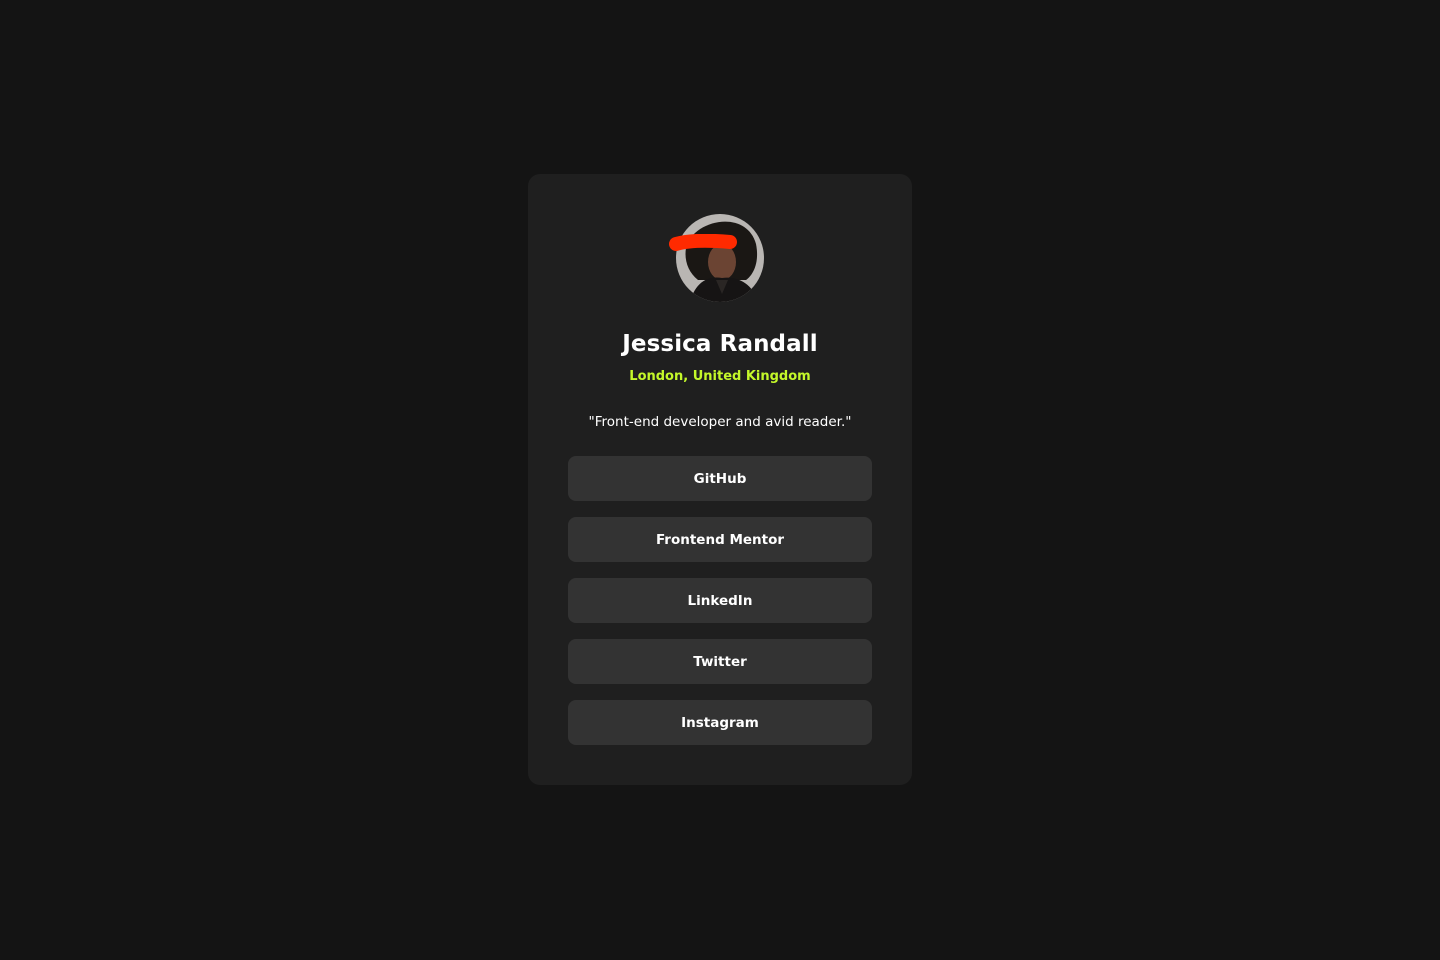 The height and width of the screenshot is (960, 1440). What do you see at coordinates (720, 661) in the screenshot?
I see `twitter-link-button: Twitter` at bounding box center [720, 661].